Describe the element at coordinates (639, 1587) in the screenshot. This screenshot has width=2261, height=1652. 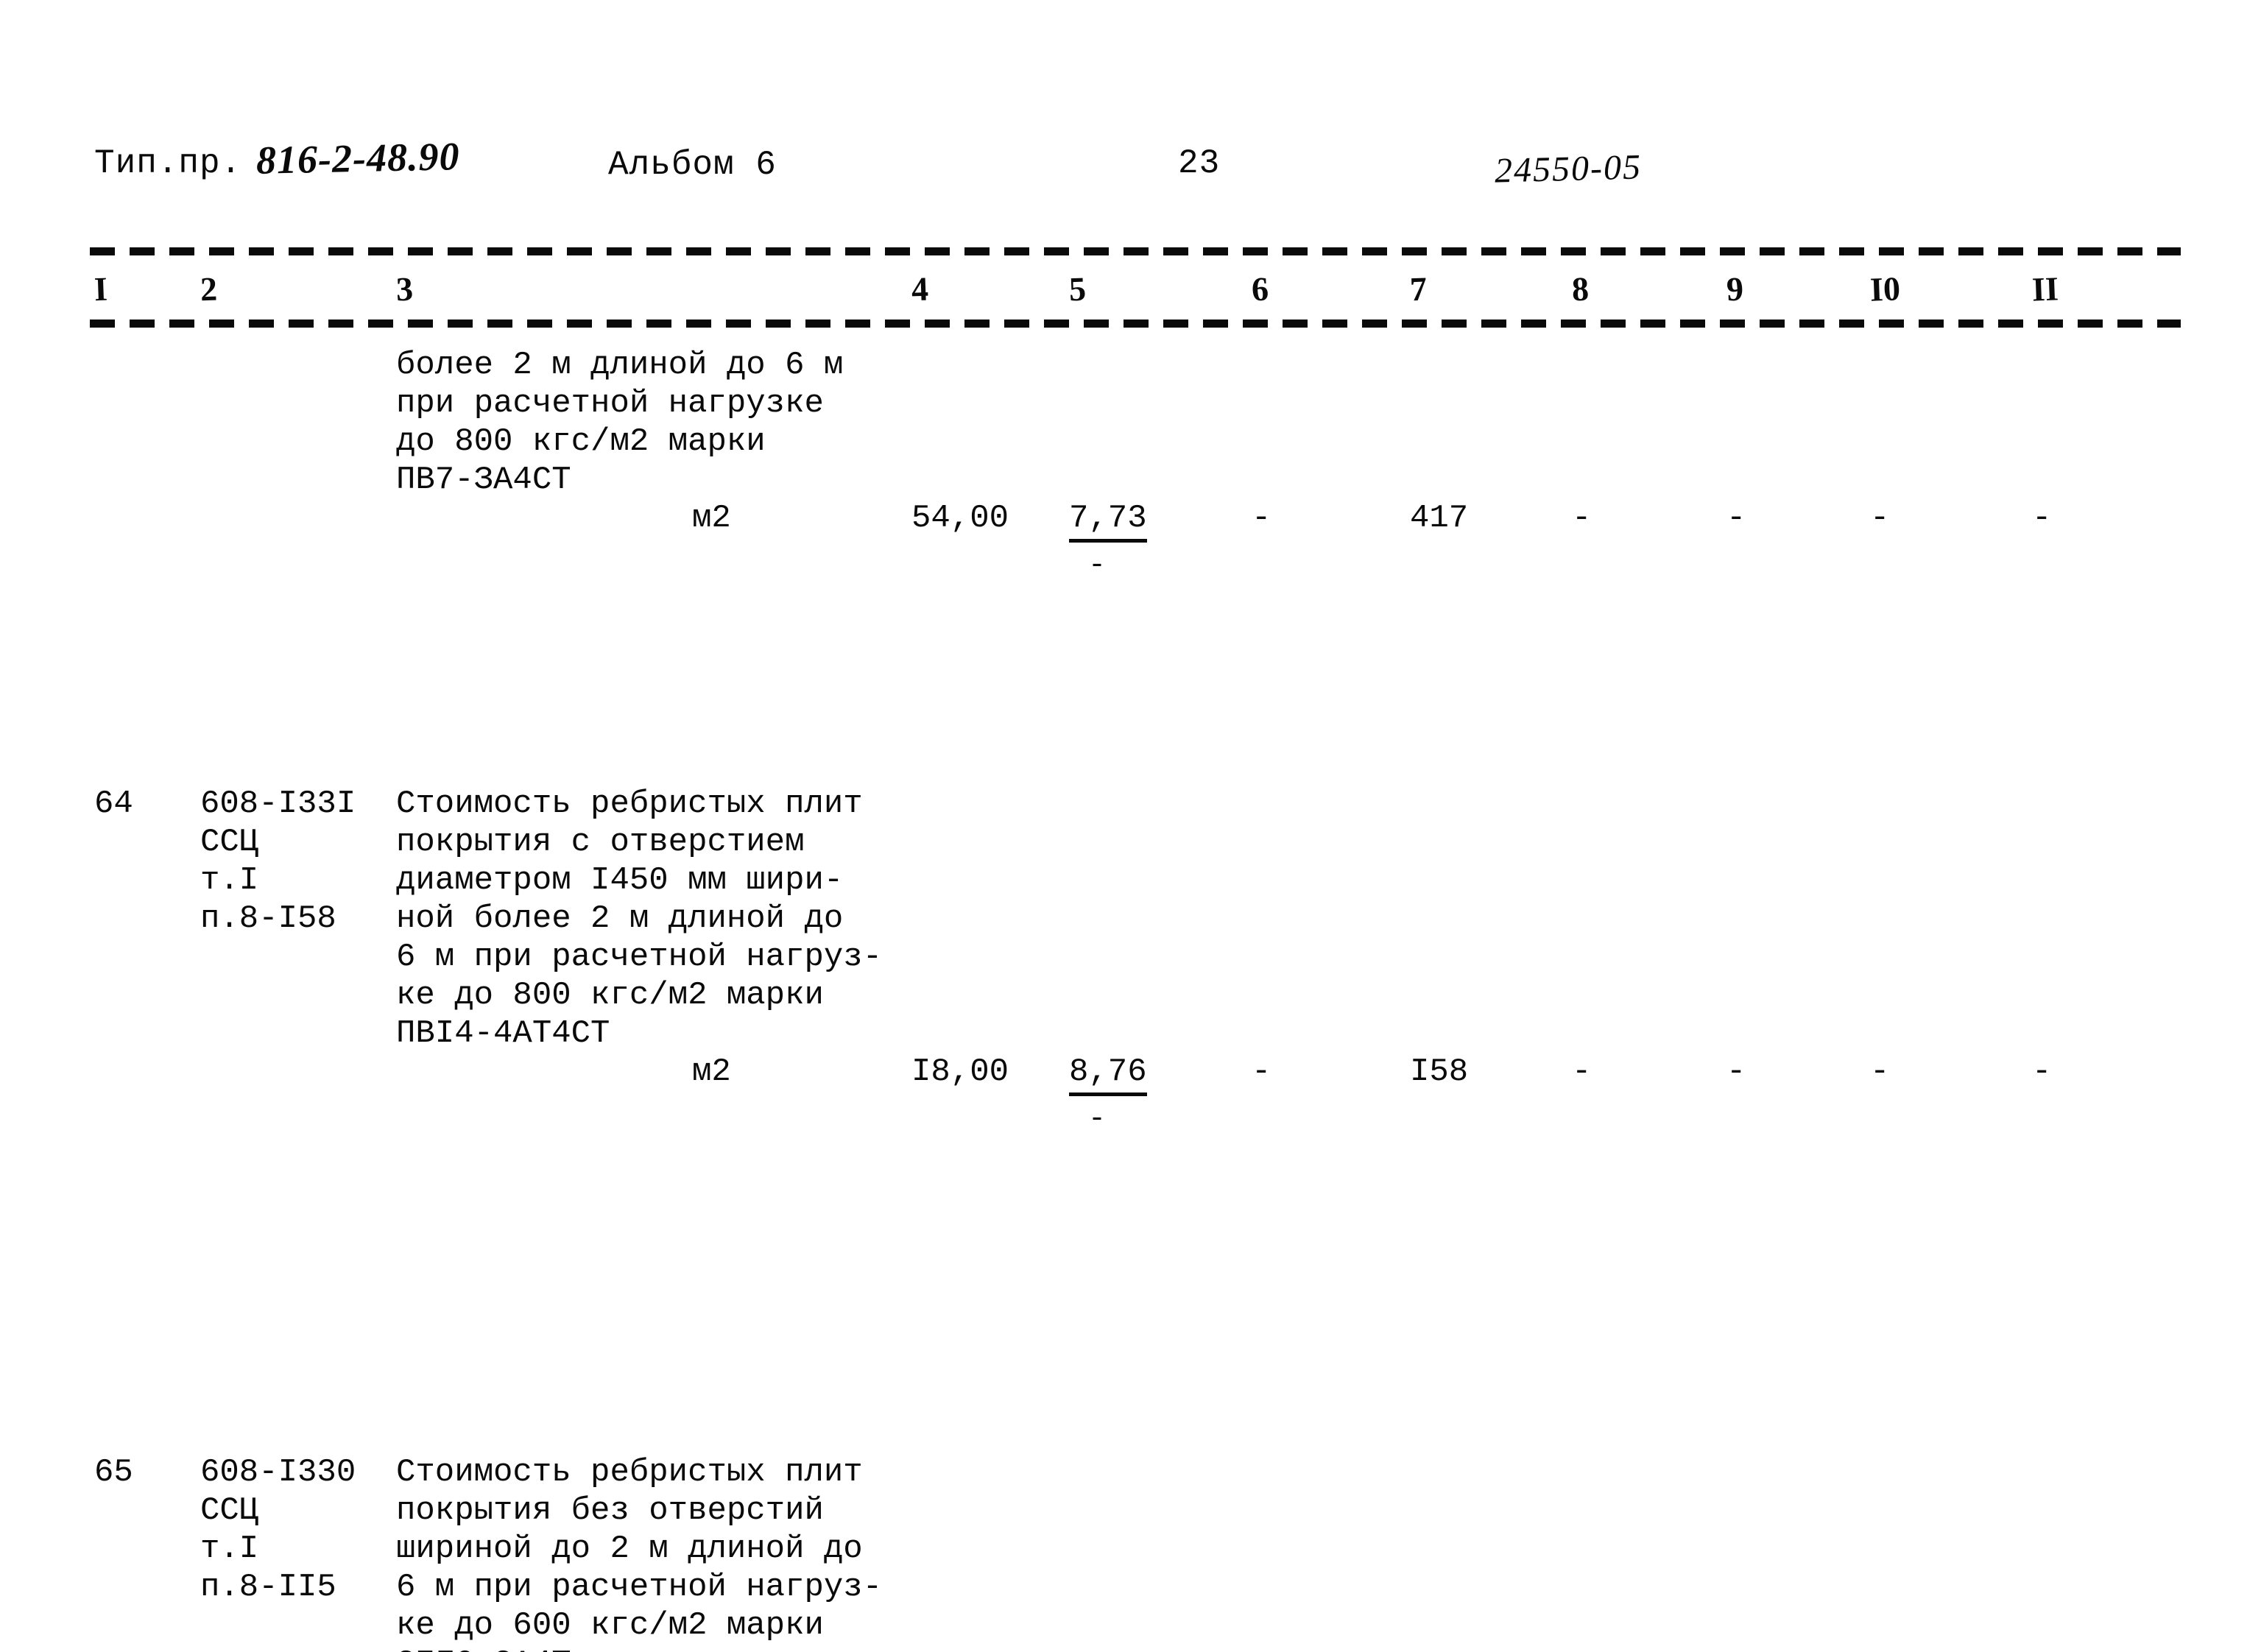
I see `row-description-line: 6 м при расчетной нагруз-` at that location.